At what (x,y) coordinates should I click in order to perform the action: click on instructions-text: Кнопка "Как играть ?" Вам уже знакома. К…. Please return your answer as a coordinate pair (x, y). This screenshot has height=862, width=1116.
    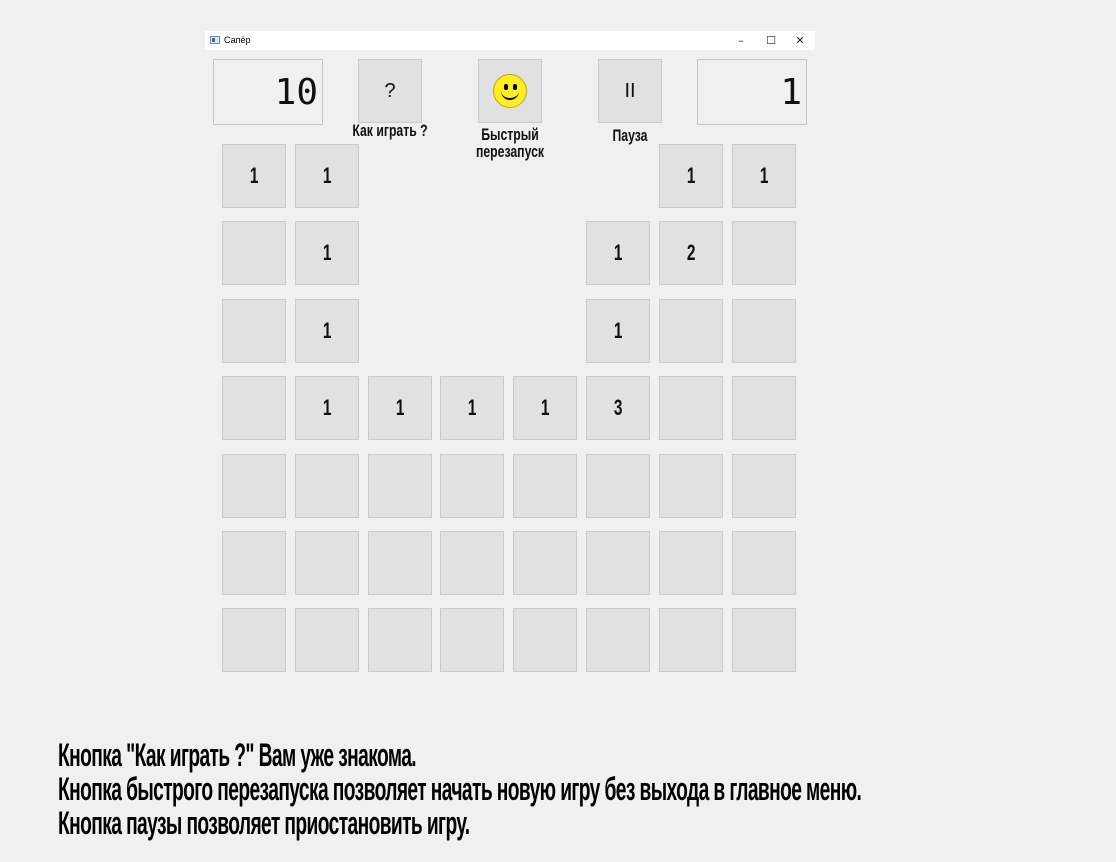
    Looking at the image, I should click on (460, 789).